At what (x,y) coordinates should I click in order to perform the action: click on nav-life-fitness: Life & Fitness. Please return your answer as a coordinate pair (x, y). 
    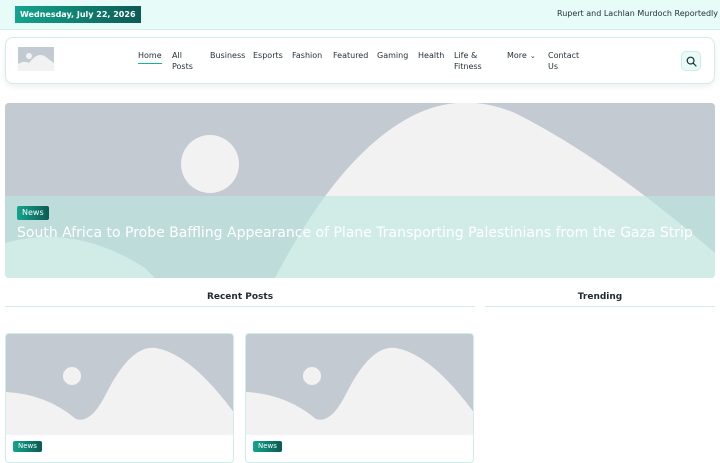
    Looking at the image, I should click on (468, 61).